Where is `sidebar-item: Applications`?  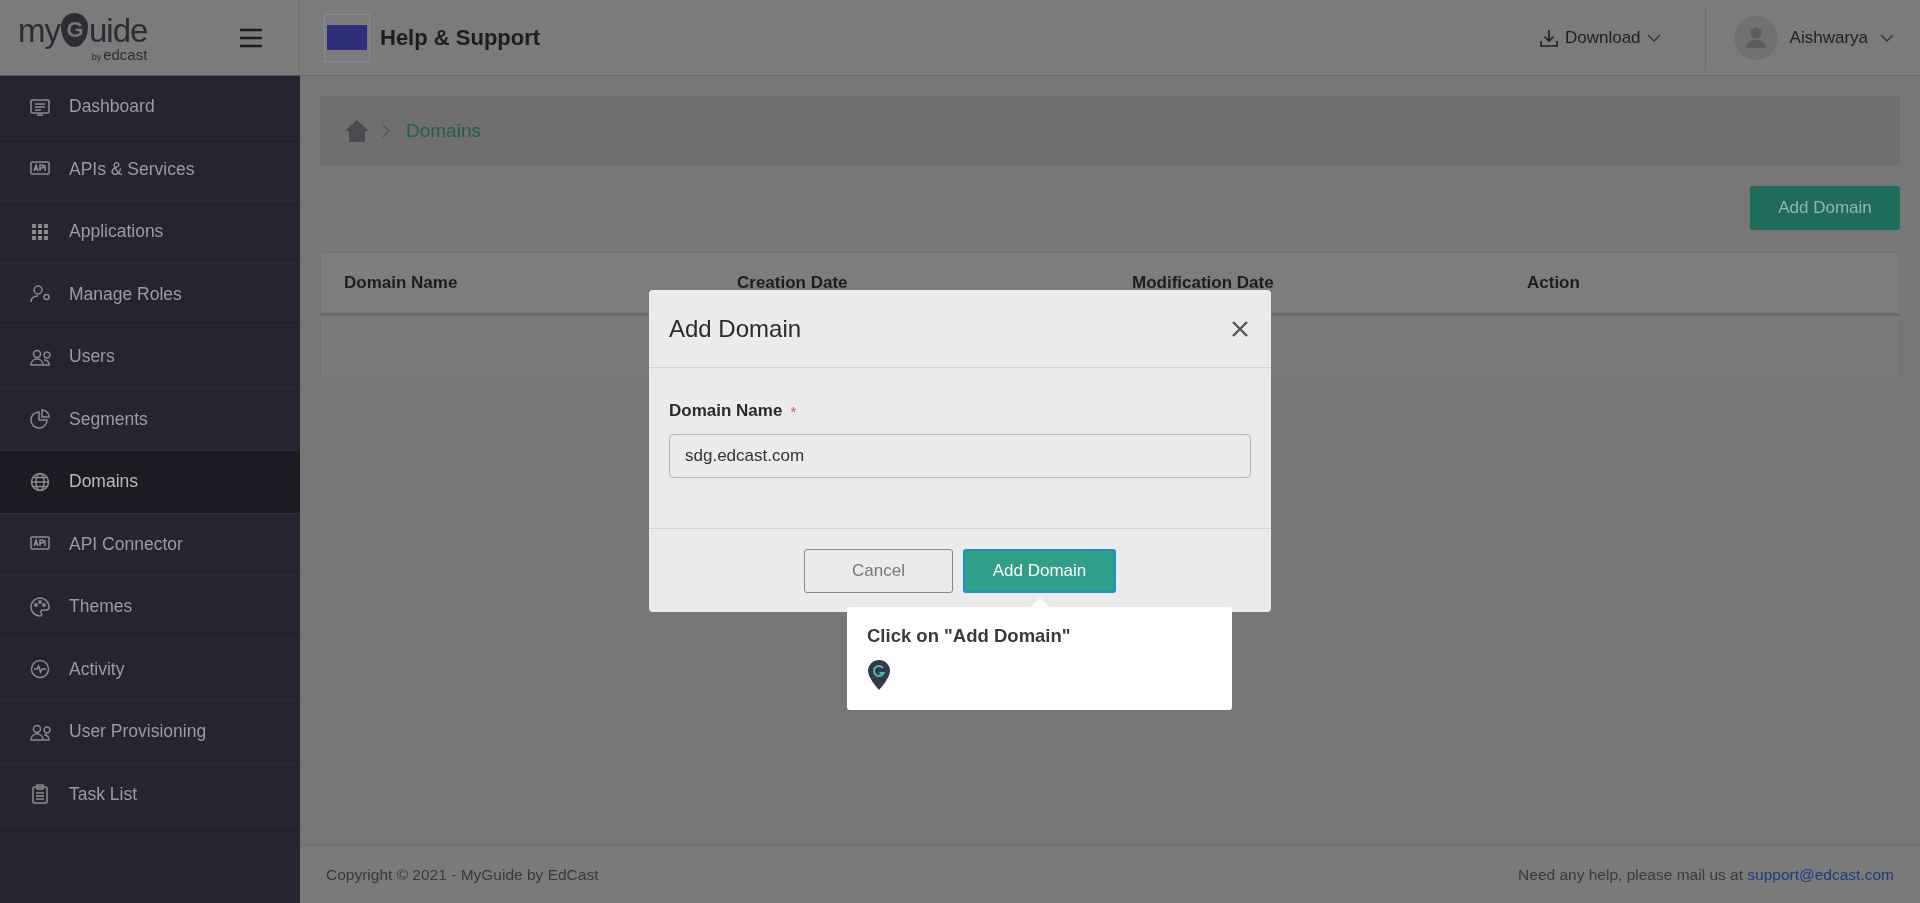
sidebar-item: Applications is located at coordinates (150, 232).